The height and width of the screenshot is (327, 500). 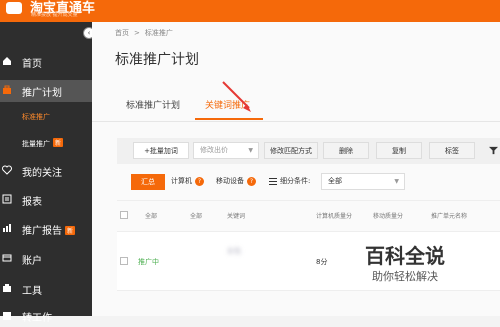 What do you see at coordinates (157, 60) in the screenshot?
I see `page-title: 标准推广计划` at bounding box center [157, 60].